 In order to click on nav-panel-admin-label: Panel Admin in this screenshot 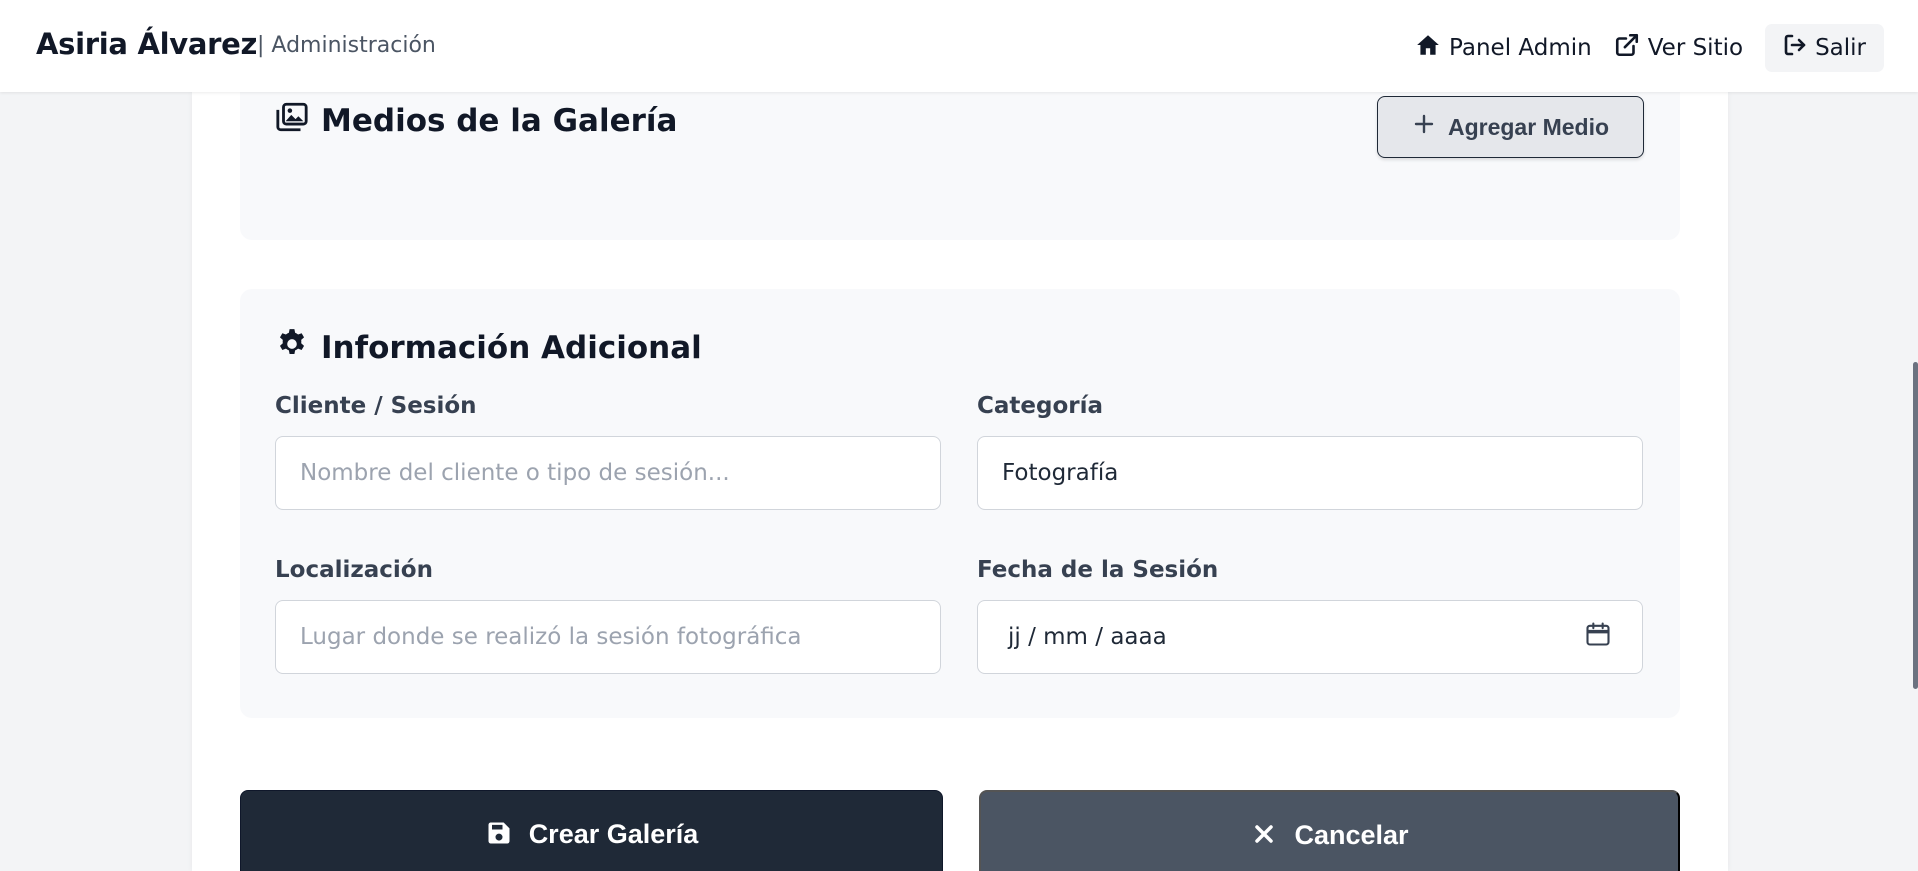, I will do `click(1520, 48)`.